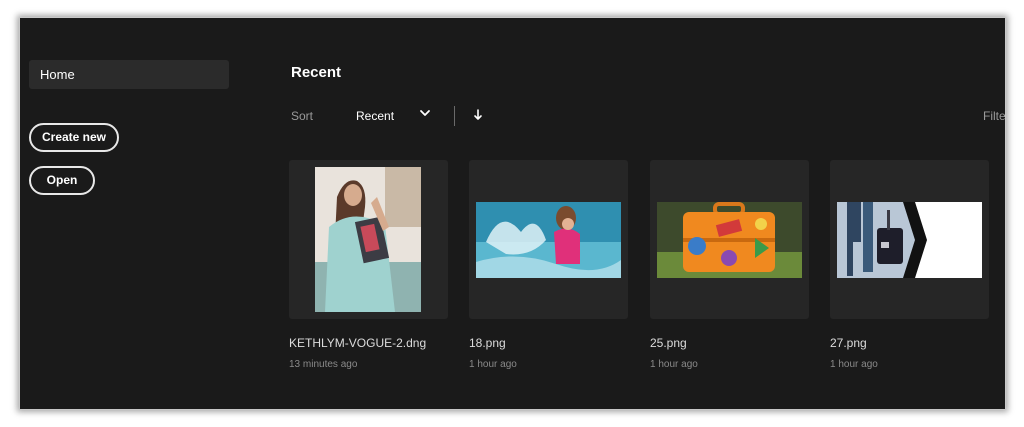 The image size is (1024, 427). Describe the element at coordinates (323, 364) in the screenshot. I see `file-timestamp: 13 minutes ago` at that location.